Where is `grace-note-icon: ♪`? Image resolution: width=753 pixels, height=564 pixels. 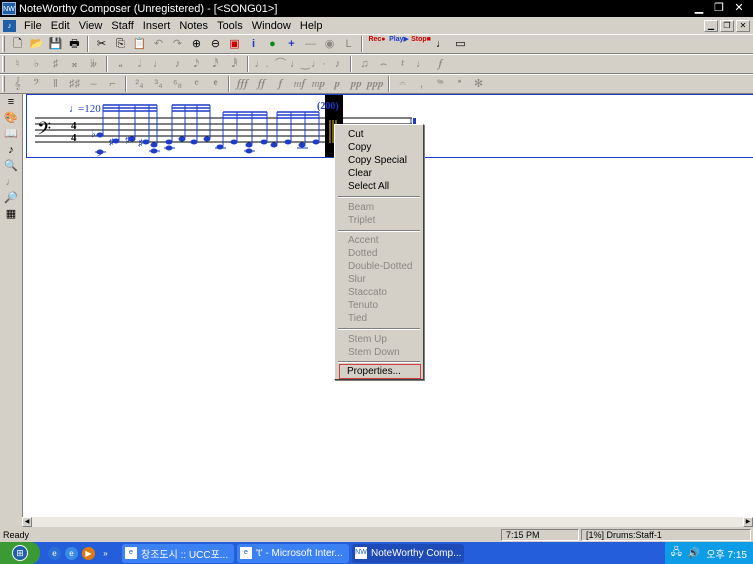 grace-note-icon: ♪ is located at coordinates (337, 64).